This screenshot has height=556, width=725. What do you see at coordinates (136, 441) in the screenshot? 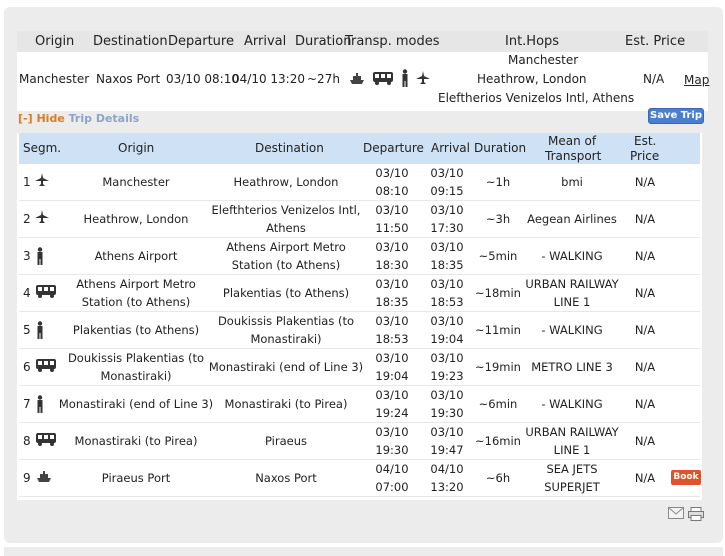
I see `origin-line-1: Monastiraki (to Pirea)` at bounding box center [136, 441].